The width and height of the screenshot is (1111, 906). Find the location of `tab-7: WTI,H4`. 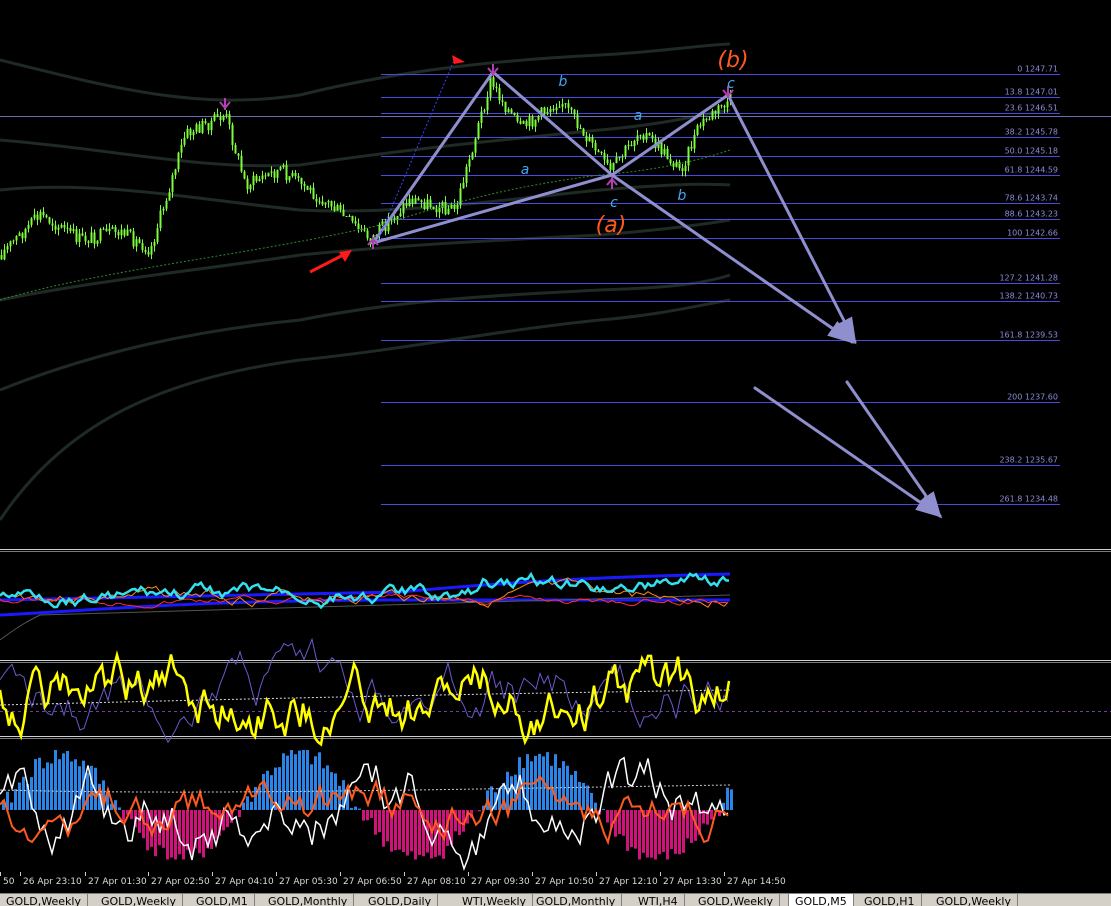

tab-7: WTI,H4 is located at coordinates (658, 900).